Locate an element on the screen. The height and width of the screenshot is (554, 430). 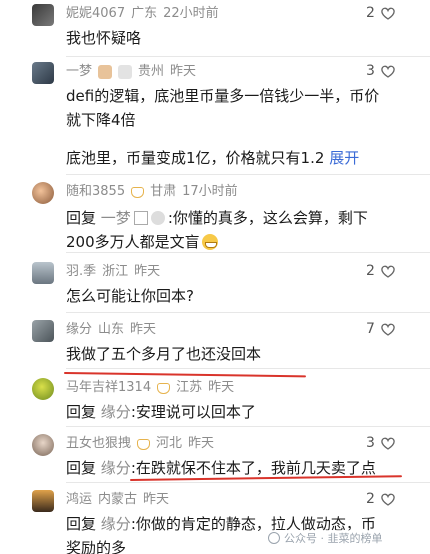
comment-meta: 随和3855 甘肃 17小时前 is located at coordinates (152, 192).